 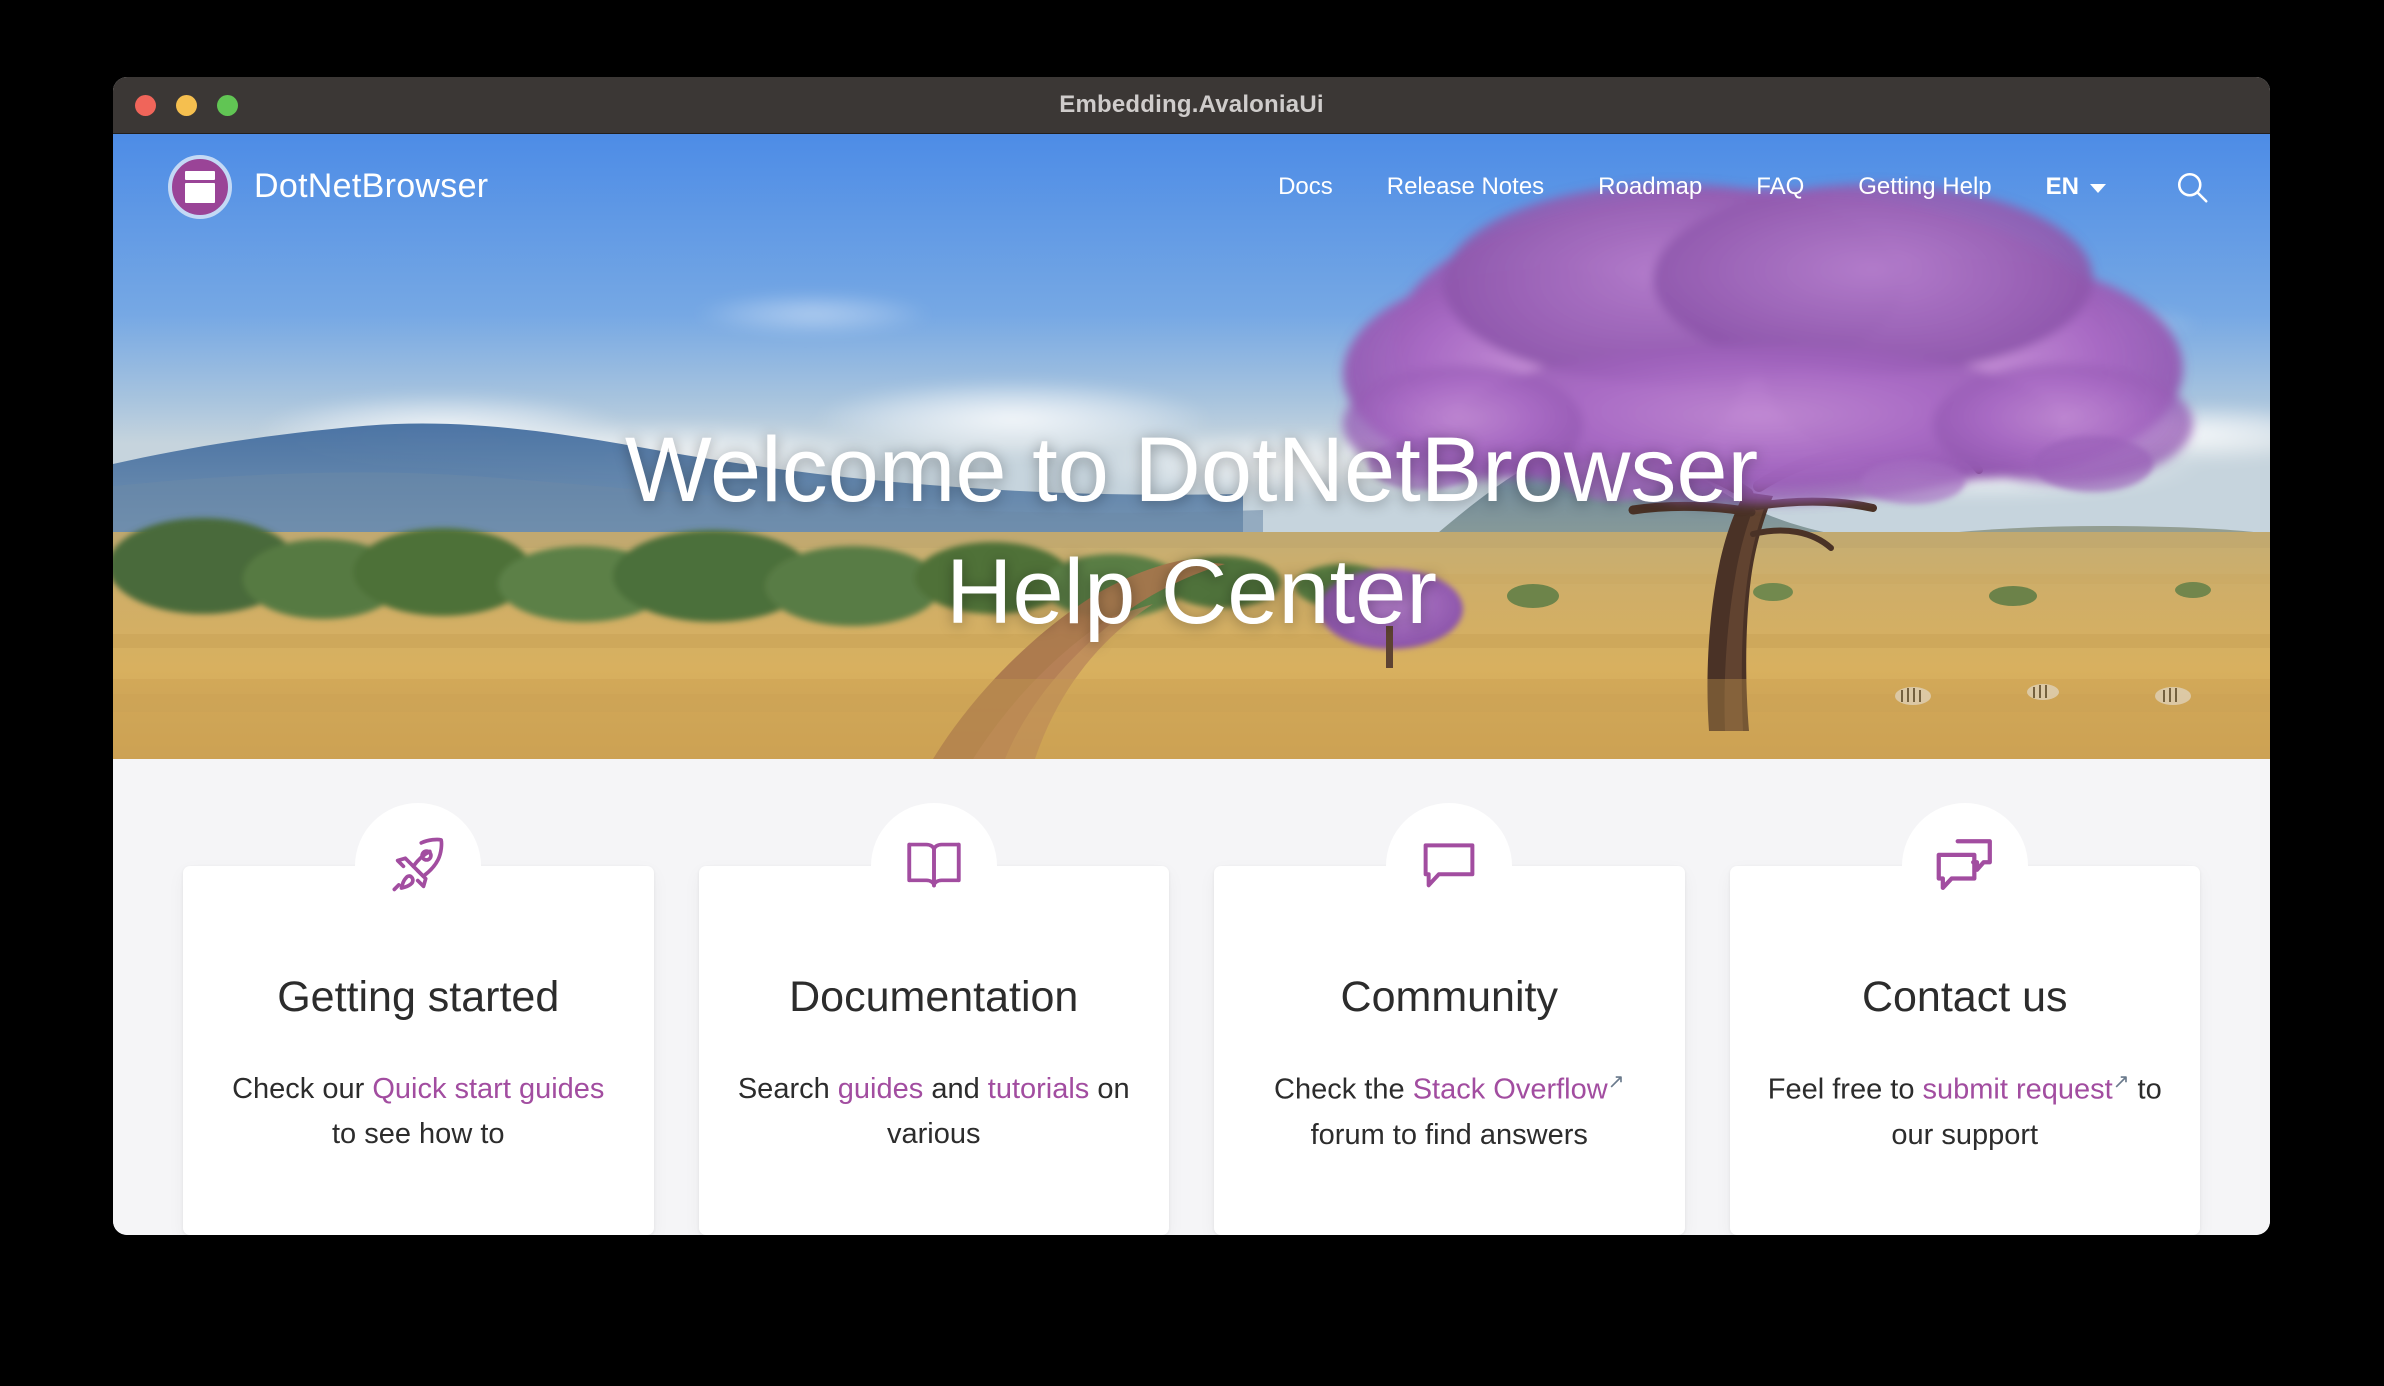 I want to click on two-speech-bubbles-icon, so click(x=1964, y=866).